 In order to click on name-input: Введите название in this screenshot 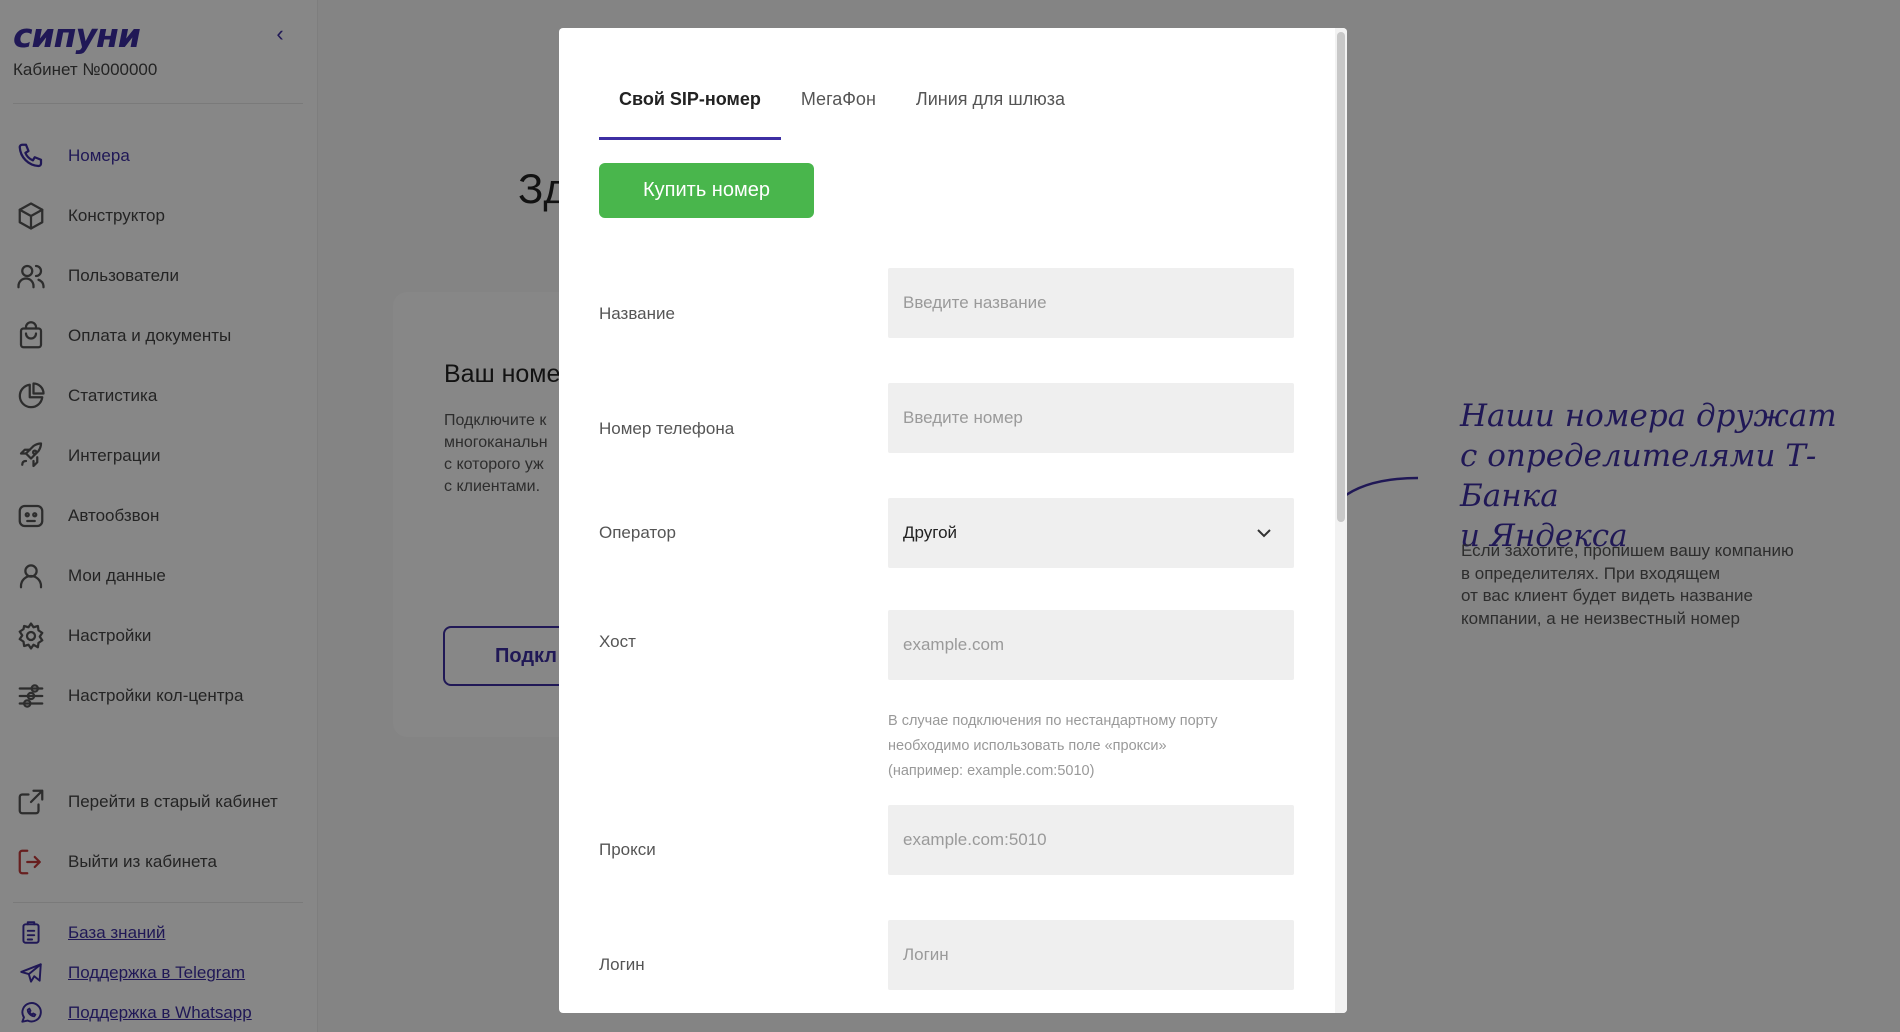, I will do `click(1091, 303)`.